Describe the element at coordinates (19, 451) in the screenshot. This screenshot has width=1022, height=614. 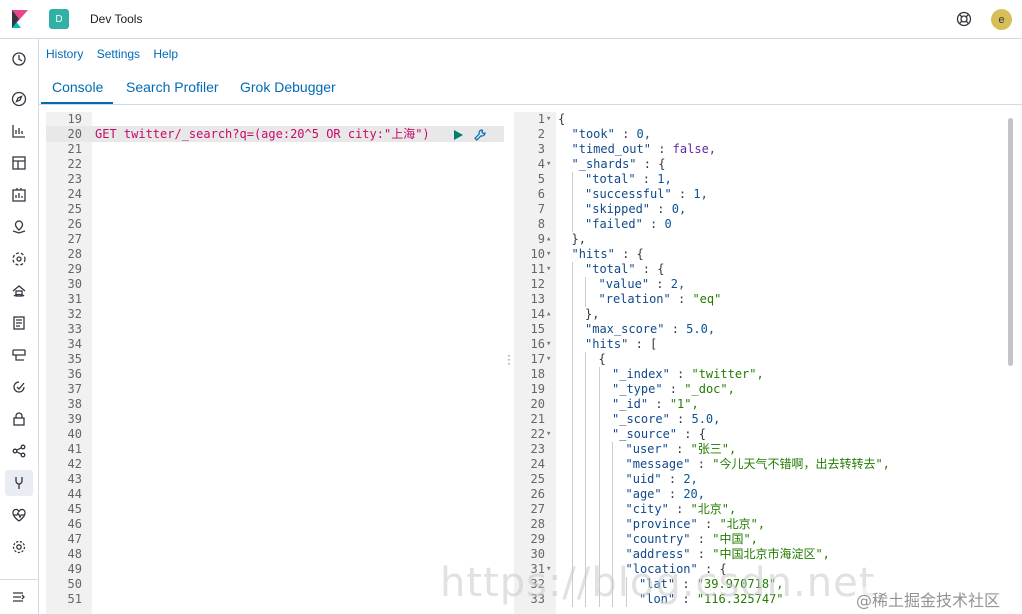
I see `graph-icon` at that location.